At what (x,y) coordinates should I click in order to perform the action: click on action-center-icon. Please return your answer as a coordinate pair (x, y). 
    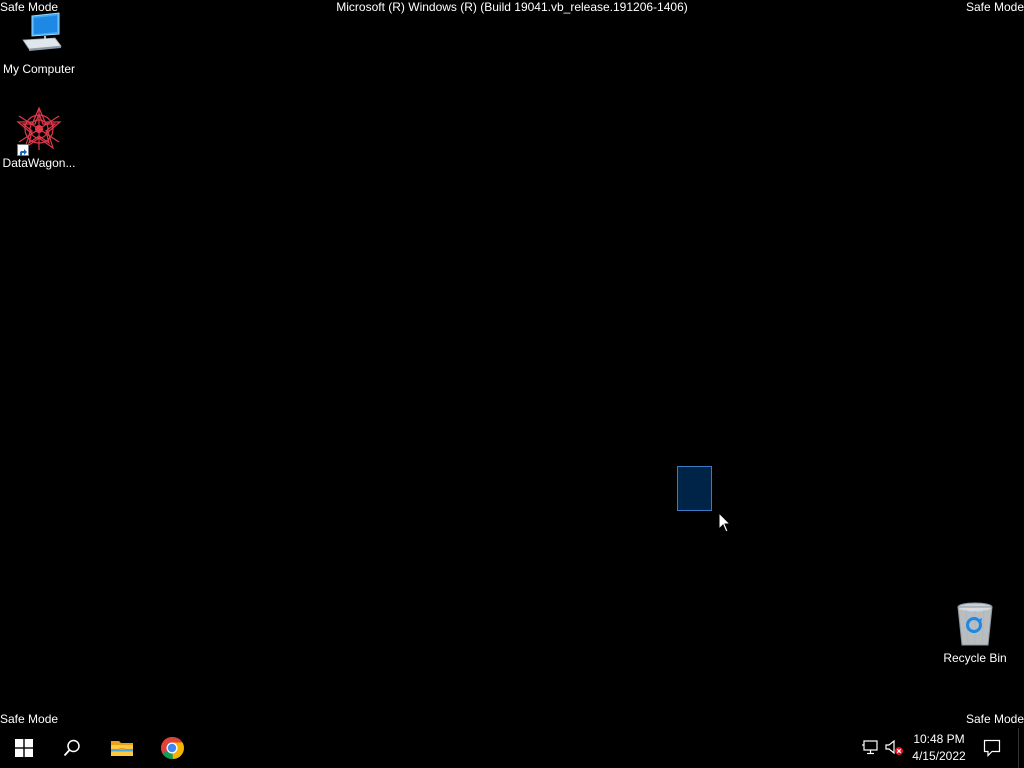
    Looking at the image, I should click on (992, 748).